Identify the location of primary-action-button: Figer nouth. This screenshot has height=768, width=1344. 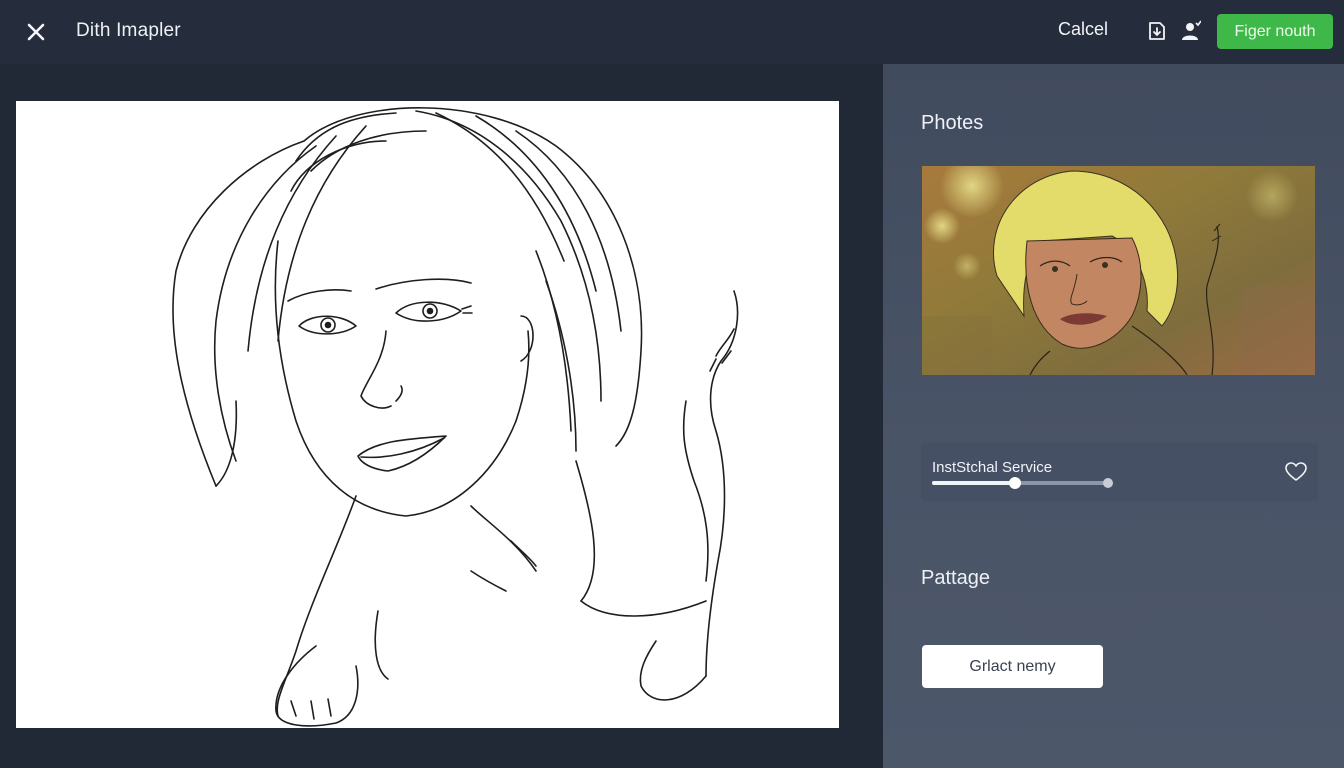
(1275, 31).